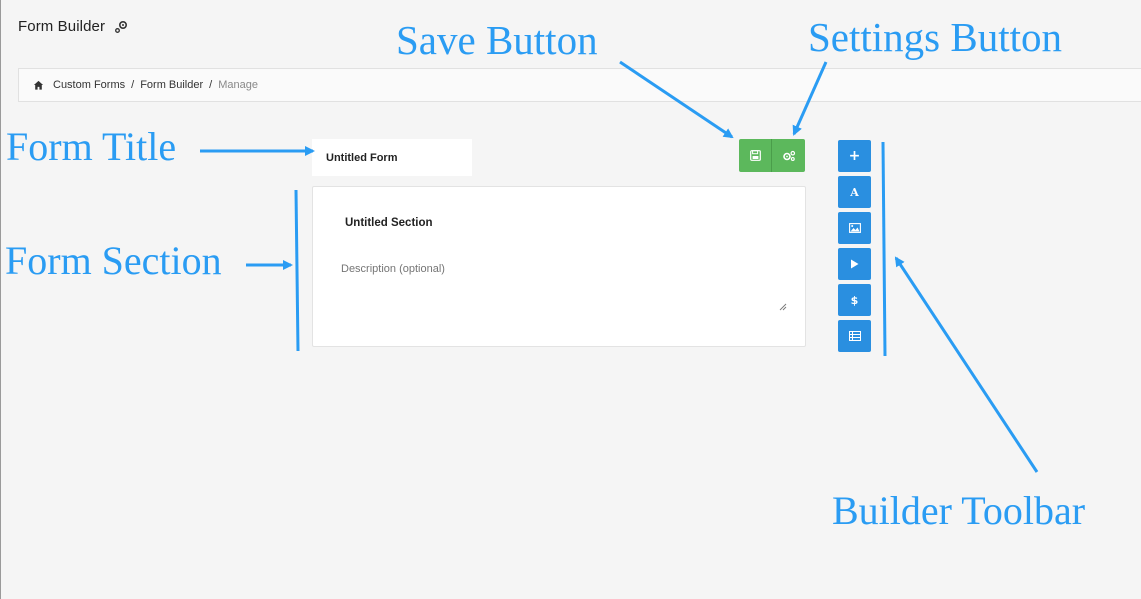  What do you see at coordinates (238, 85) in the screenshot?
I see `breadcrumb-manage: Manage` at bounding box center [238, 85].